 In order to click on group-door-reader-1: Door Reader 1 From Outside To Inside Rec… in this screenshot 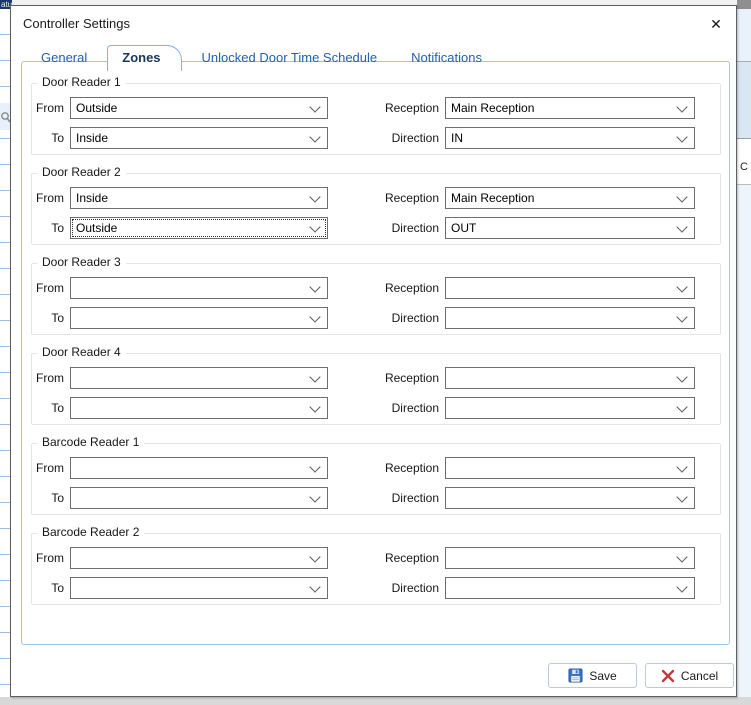, I will do `click(376, 115)`.